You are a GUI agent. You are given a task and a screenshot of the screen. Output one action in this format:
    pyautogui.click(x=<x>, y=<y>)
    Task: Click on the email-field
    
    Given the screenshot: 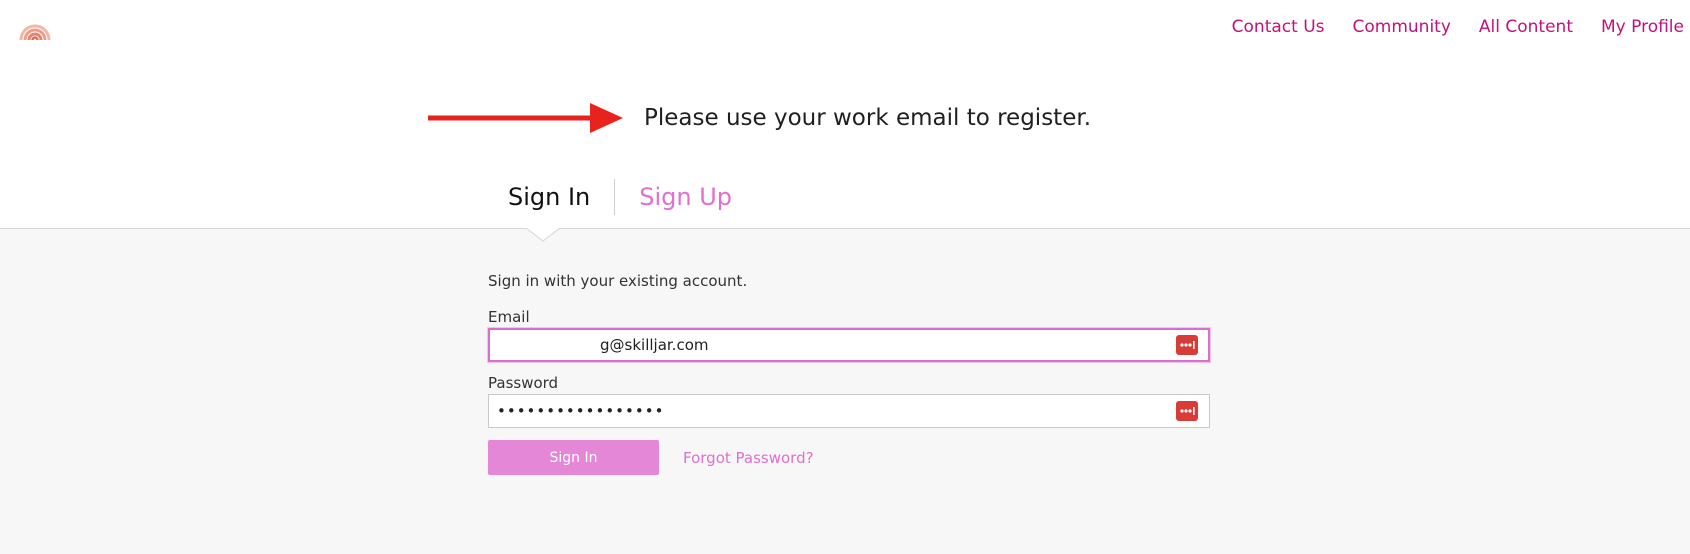 What is the action you would take?
    pyautogui.click(x=849, y=345)
    